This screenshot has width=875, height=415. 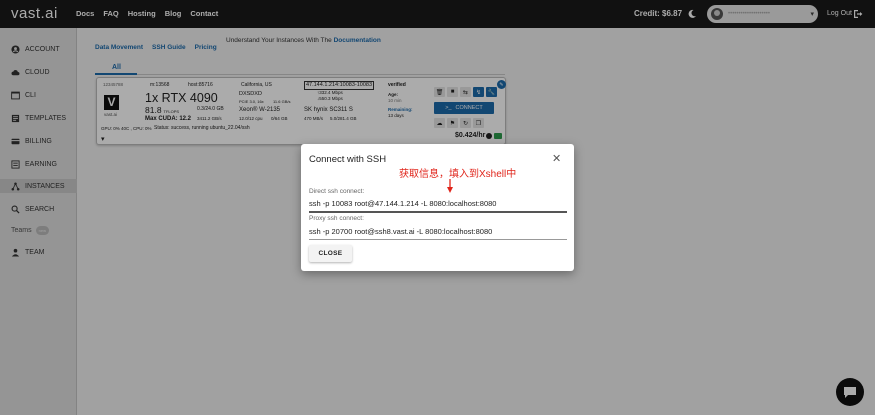 I want to click on direct-ssh-label: Direct ssh connect:, so click(x=337, y=191).